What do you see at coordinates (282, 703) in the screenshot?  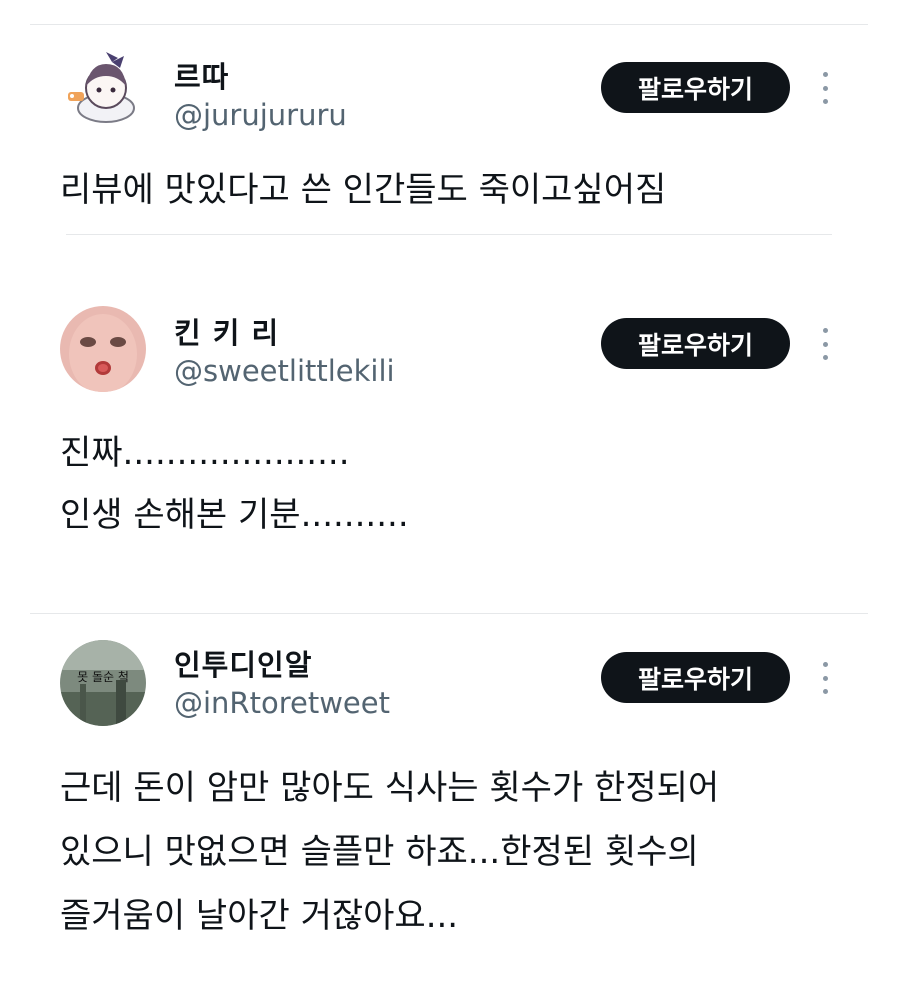 I see `handle: @inRtoretweet` at bounding box center [282, 703].